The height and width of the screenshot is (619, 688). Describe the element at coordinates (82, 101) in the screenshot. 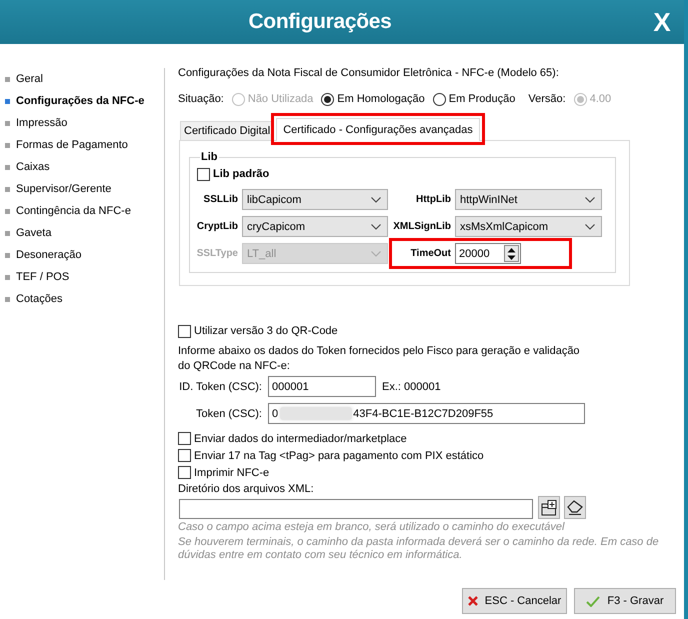

I see `sidebar-item: Configurações da NFC-e` at that location.